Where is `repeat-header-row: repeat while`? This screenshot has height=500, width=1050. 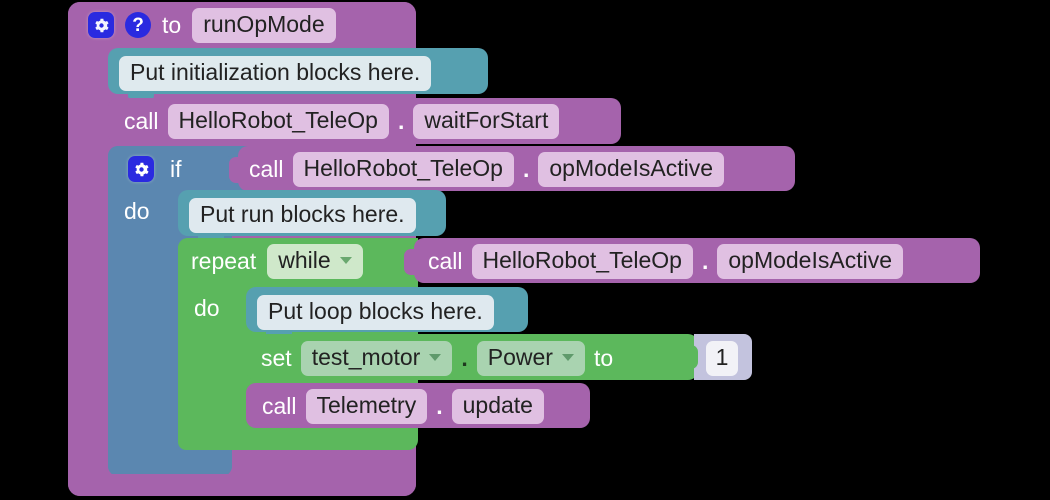
repeat-header-row: repeat while is located at coordinates (277, 261).